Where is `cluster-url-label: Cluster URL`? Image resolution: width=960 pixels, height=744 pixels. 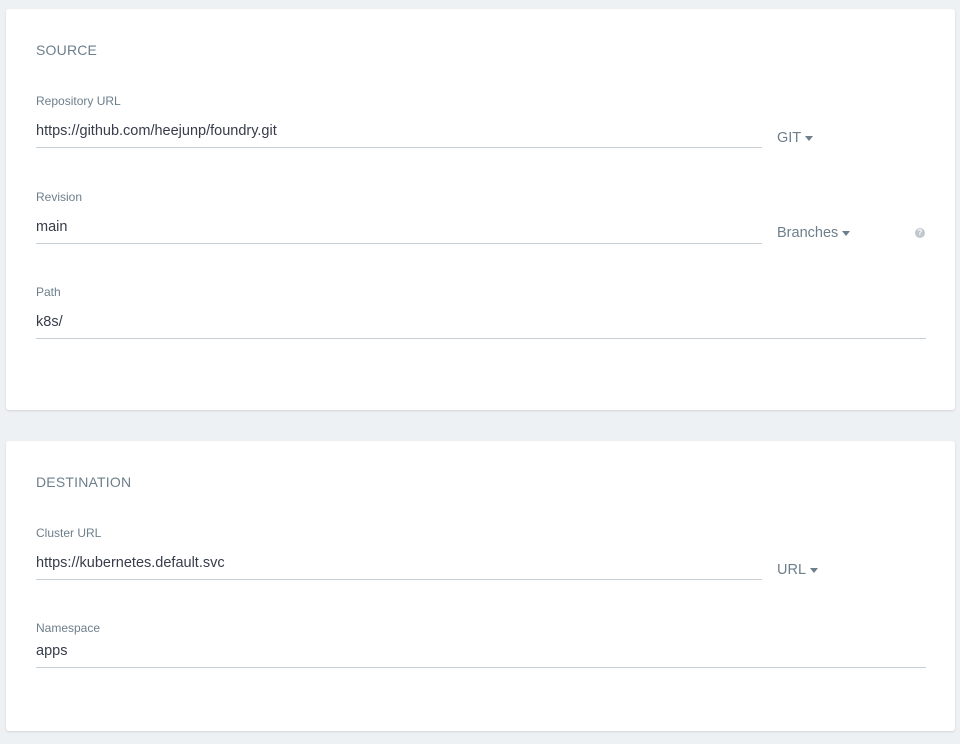 cluster-url-label: Cluster URL is located at coordinates (69, 533).